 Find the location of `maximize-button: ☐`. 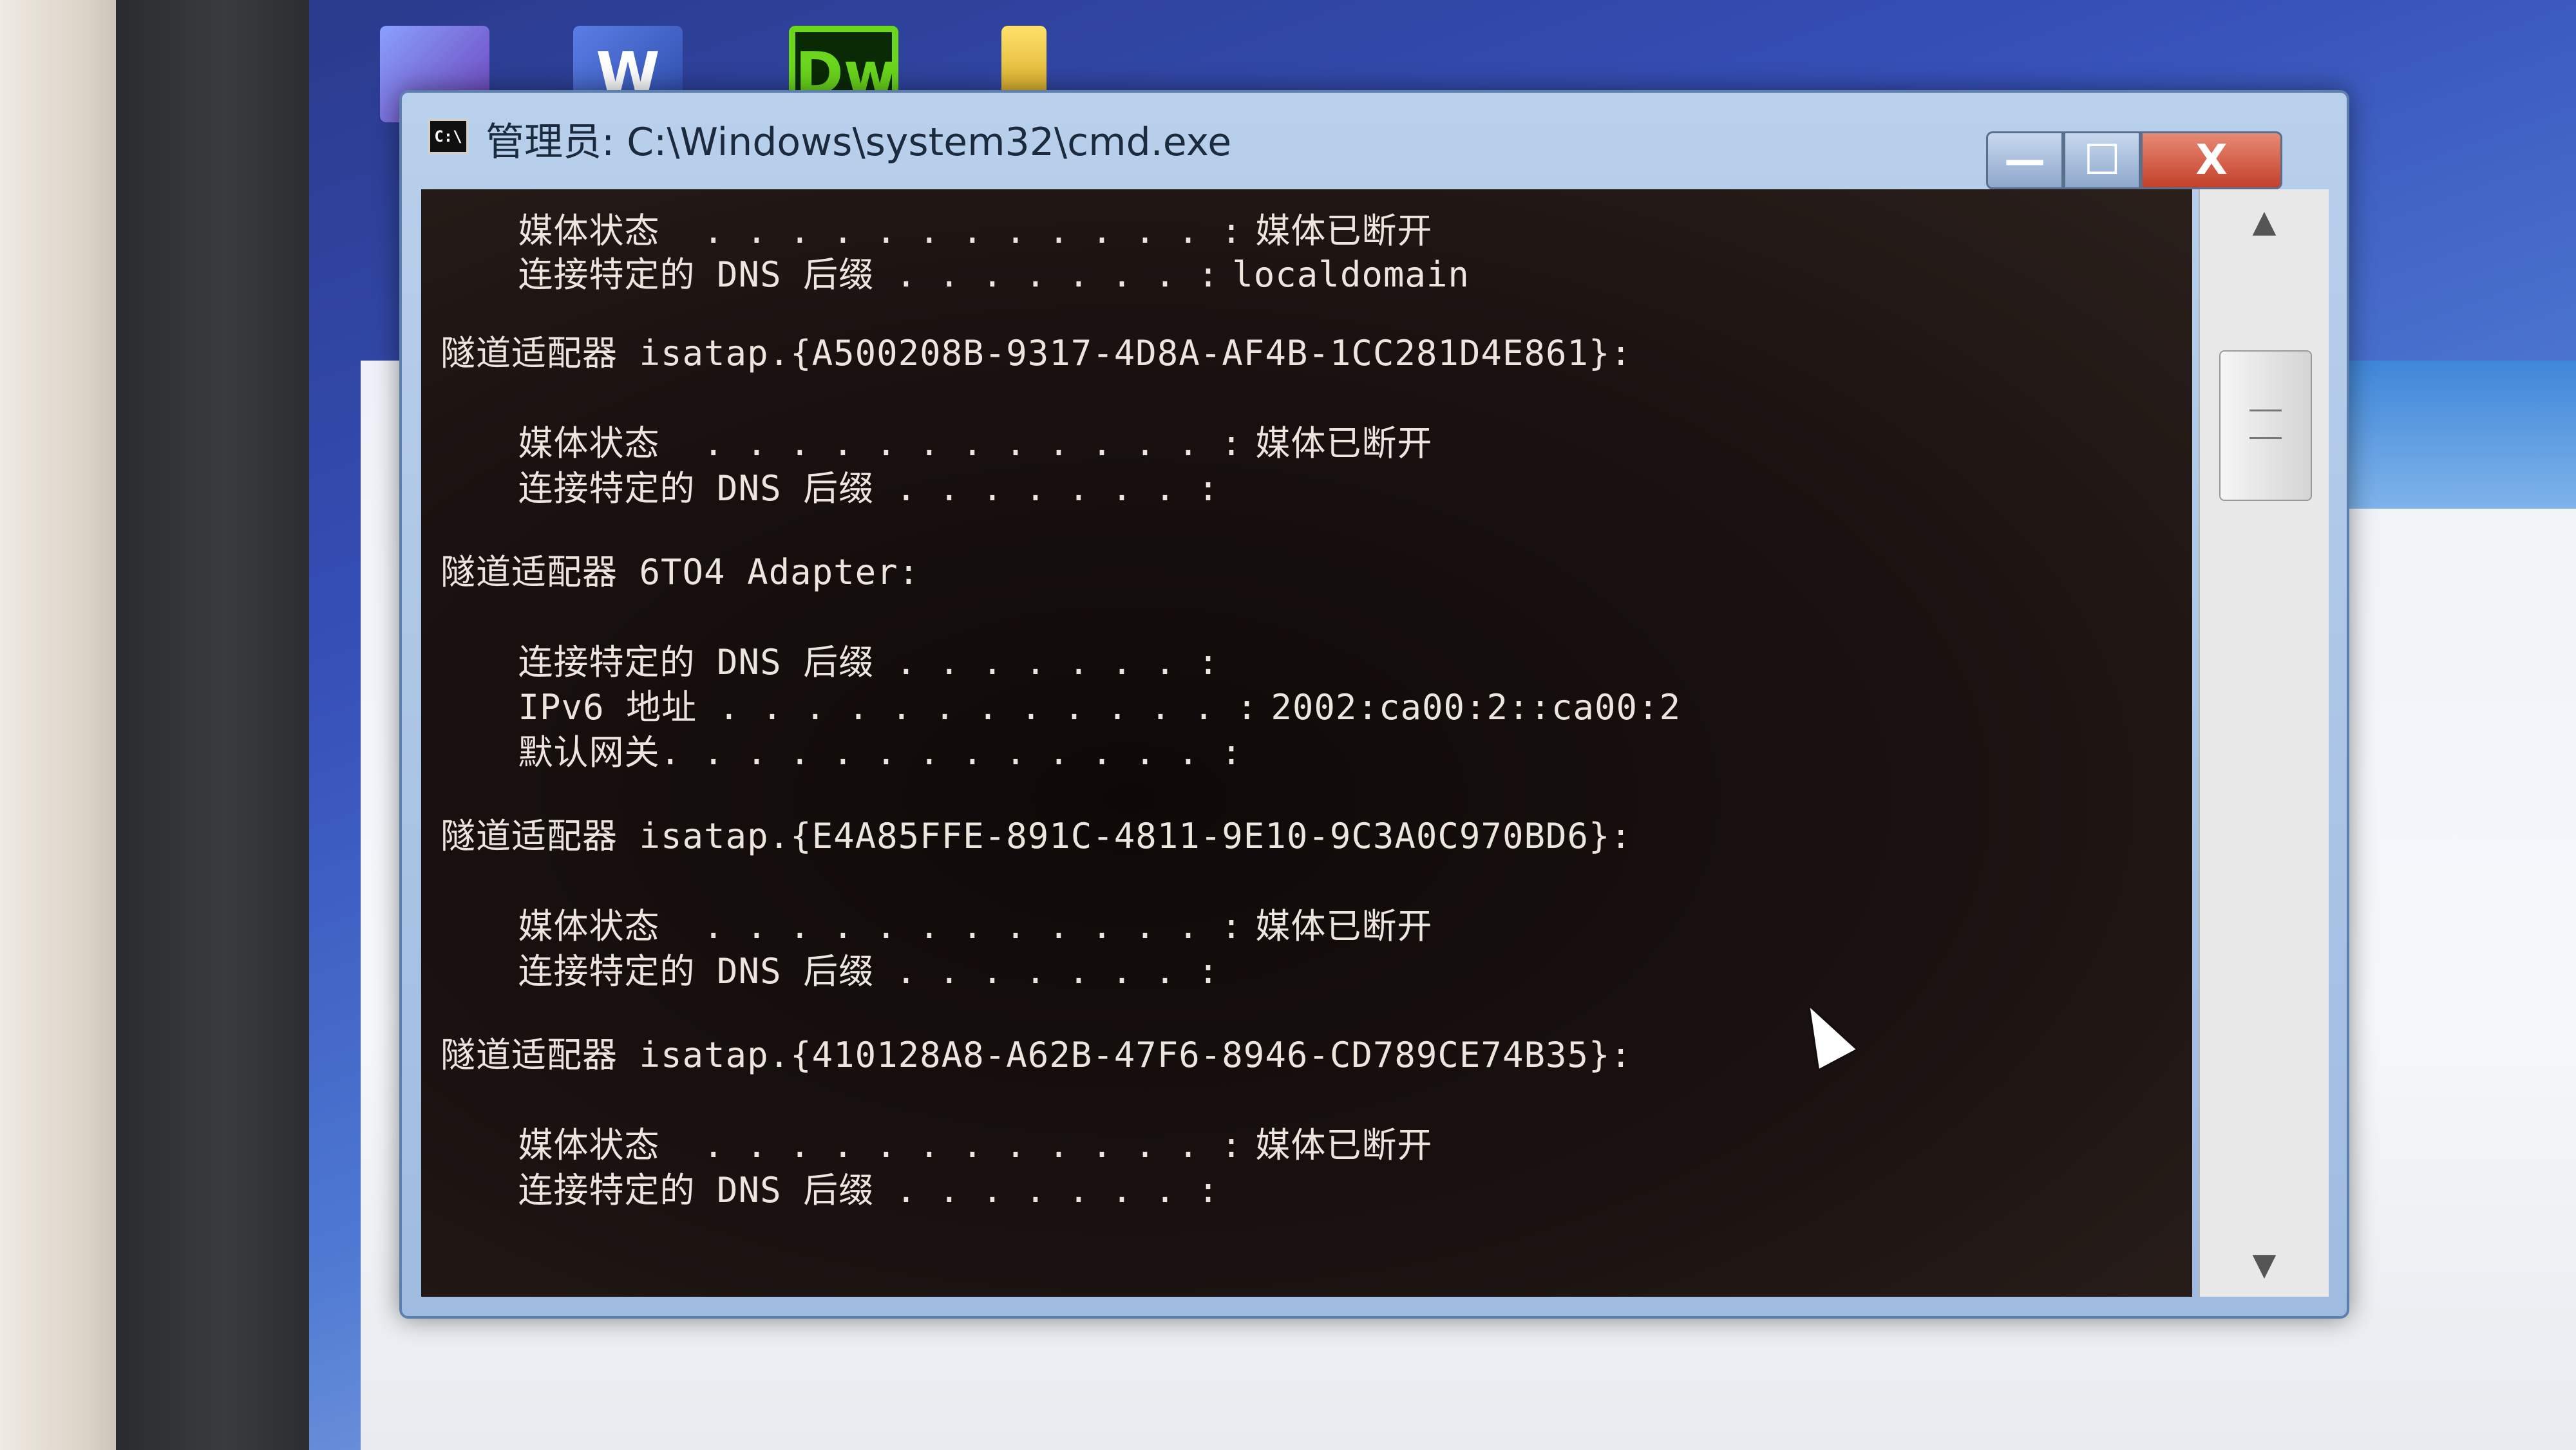

maximize-button: ☐ is located at coordinates (2102, 160).